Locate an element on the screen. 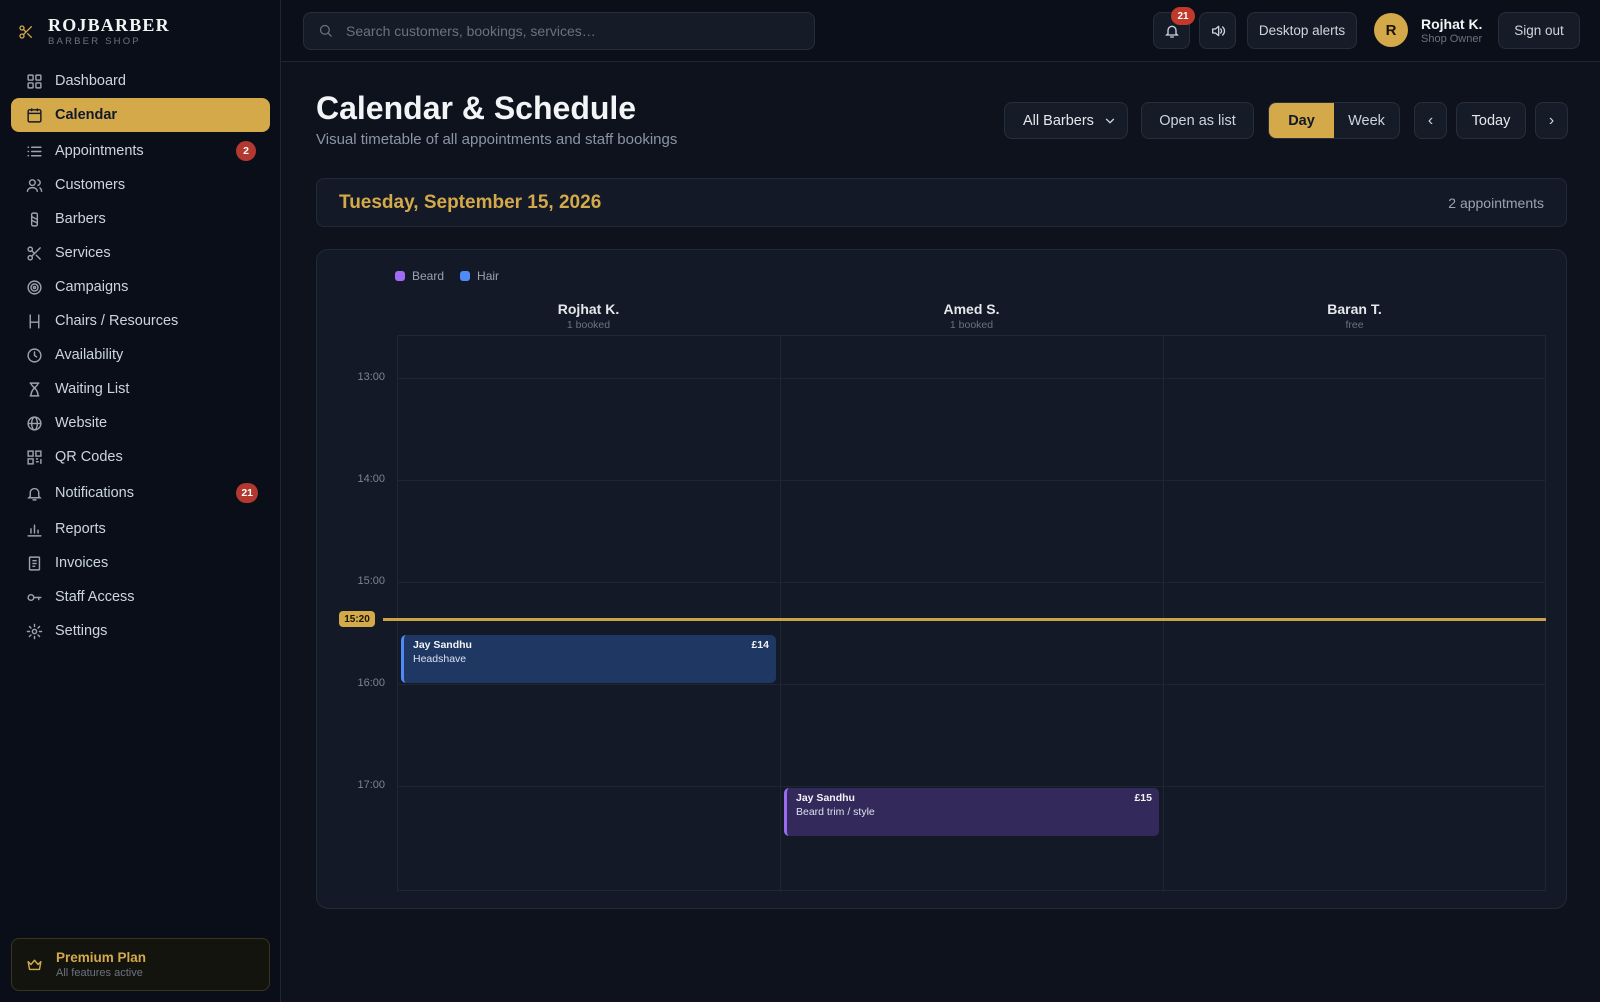 The width and height of the screenshot is (1600, 1002). next-day-button: › is located at coordinates (1551, 120).